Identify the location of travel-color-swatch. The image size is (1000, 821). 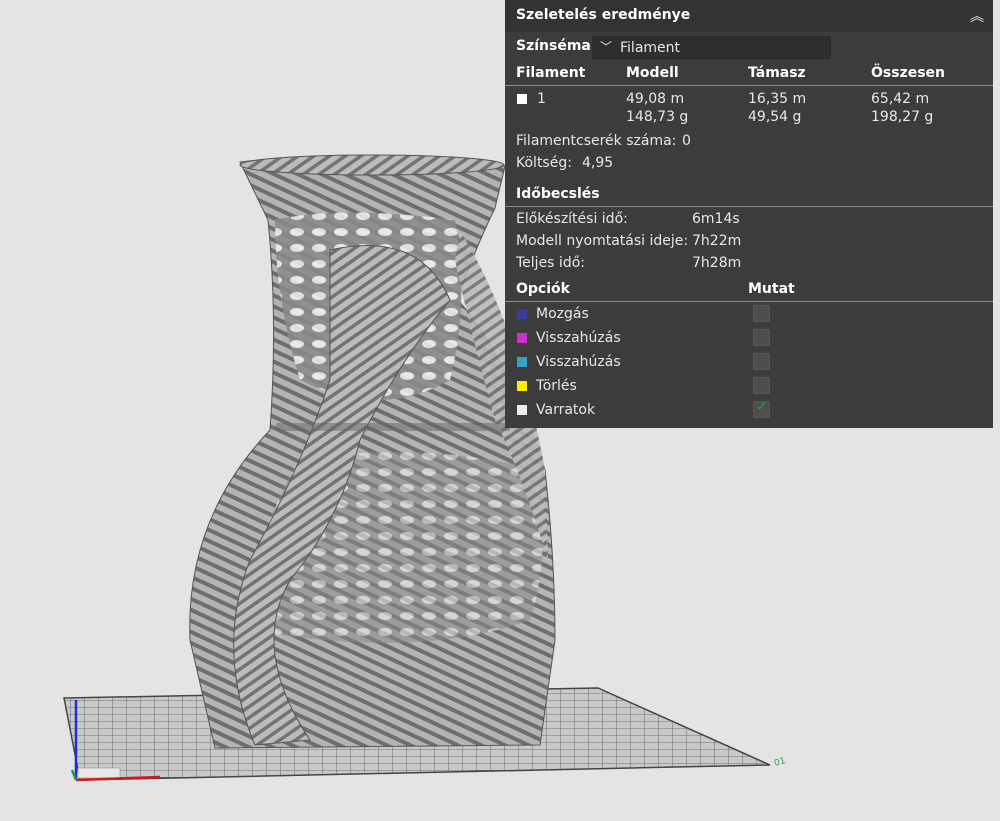
(522, 314).